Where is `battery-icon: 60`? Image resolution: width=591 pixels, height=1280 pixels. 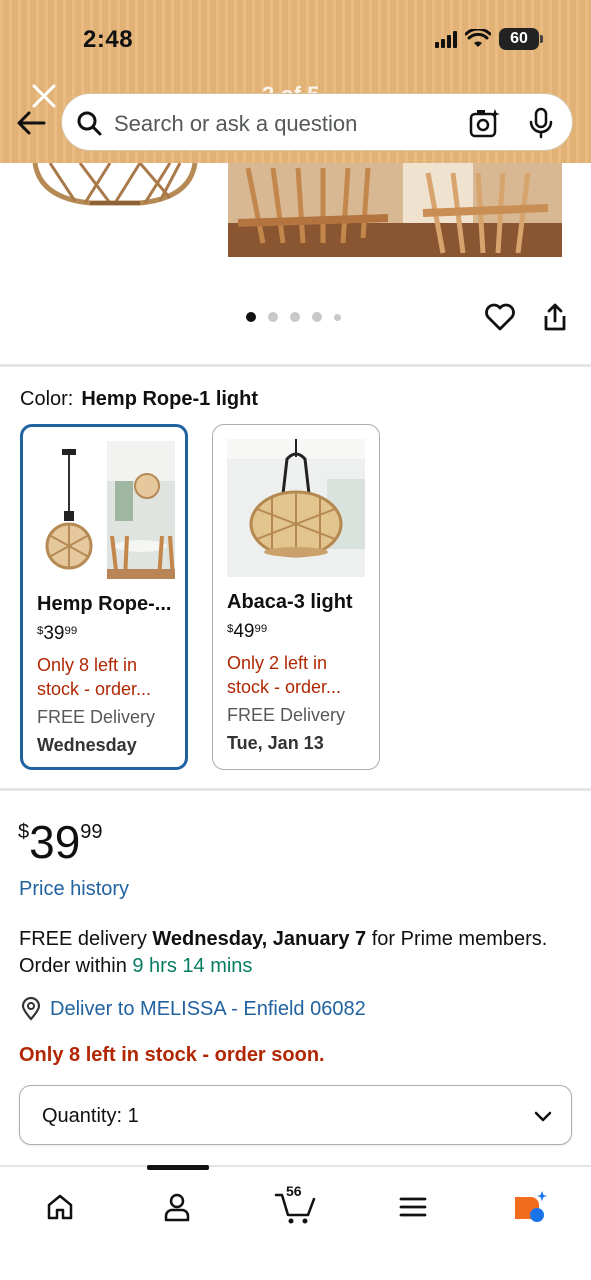
battery-icon: 60 is located at coordinates (521, 39).